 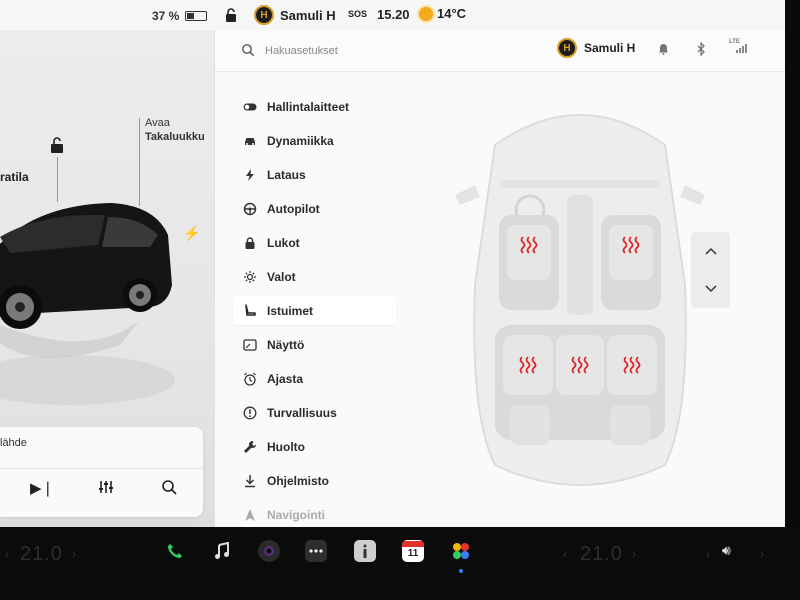 I want to click on volume-up-icon: ›, so click(x=762, y=554).